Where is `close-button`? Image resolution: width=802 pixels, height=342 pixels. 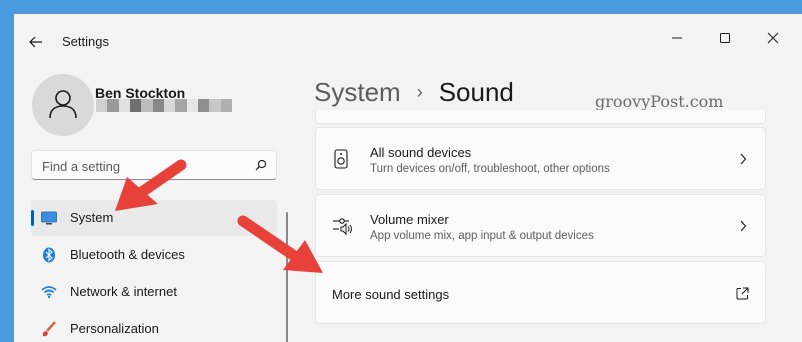 close-button is located at coordinates (773, 38).